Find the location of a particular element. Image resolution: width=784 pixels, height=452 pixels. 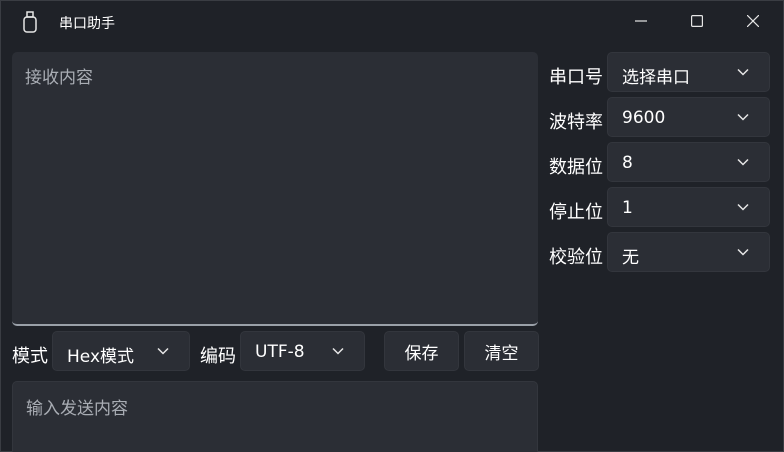

close-icon is located at coordinates (753, 21).